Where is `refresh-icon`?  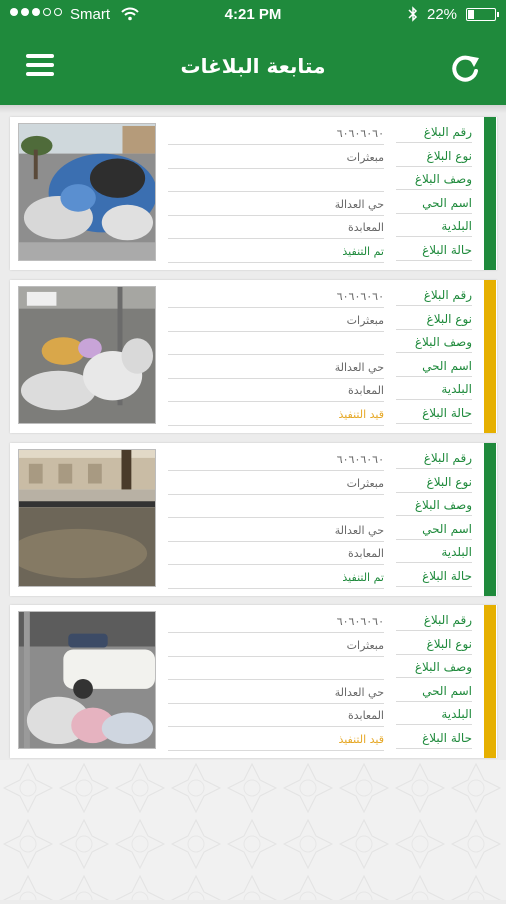 refresh-icon is located at coordinates (465, 69).